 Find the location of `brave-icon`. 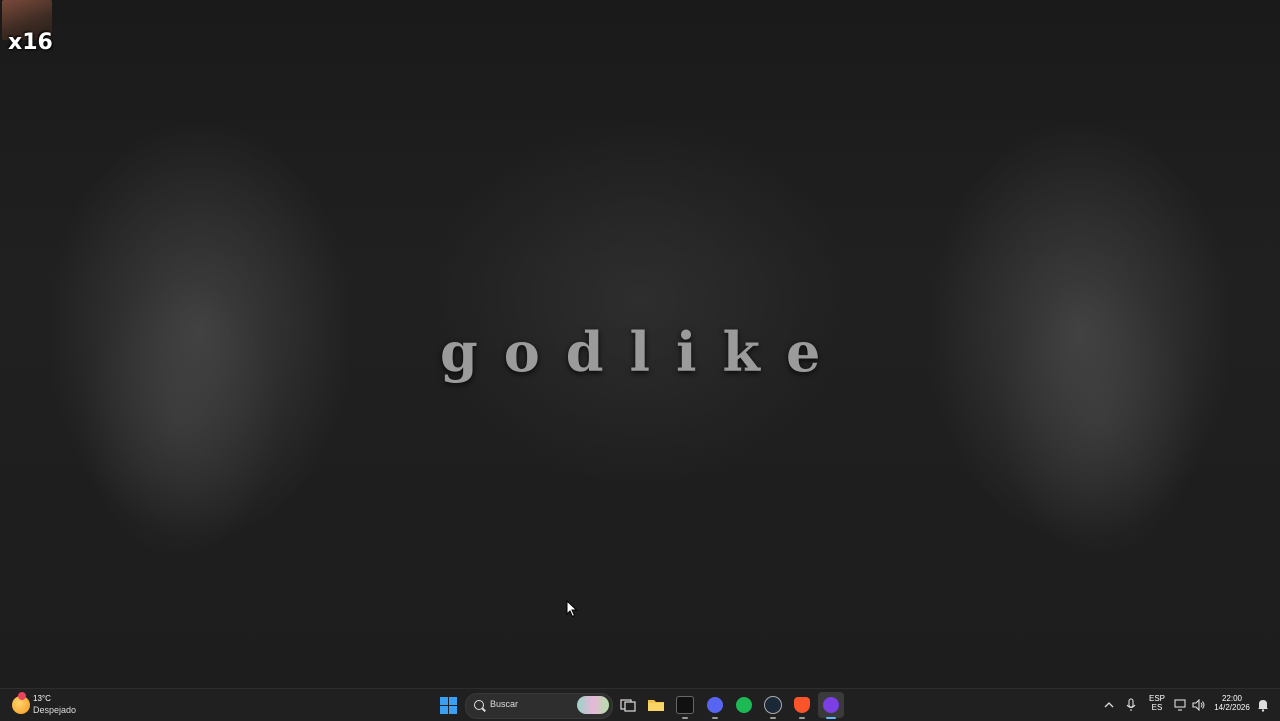

brave-icon is located at coordinates (802, 705).